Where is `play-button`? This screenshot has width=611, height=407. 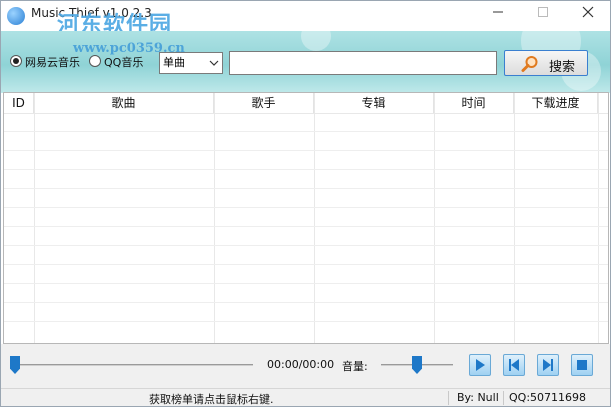 play-button is located at coordinates (480, 365).